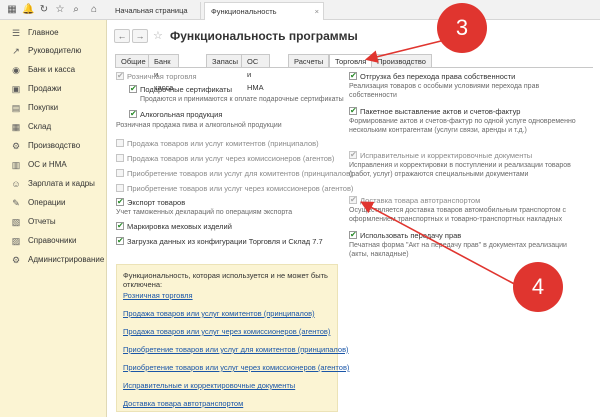 This screenshot has width=600, height=417. I want to click on tab-bank: Банк и касса, so click(164, 73).